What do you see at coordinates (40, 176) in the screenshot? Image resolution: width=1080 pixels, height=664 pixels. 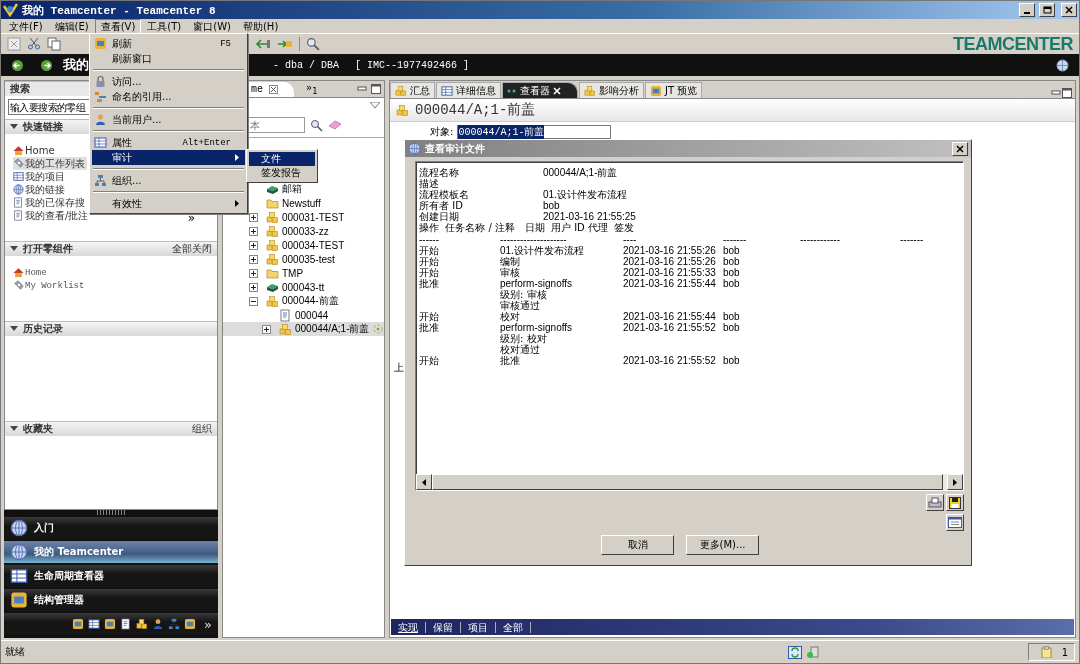 I see `quick-link: 我的项目` at bounding box center [40, 176].